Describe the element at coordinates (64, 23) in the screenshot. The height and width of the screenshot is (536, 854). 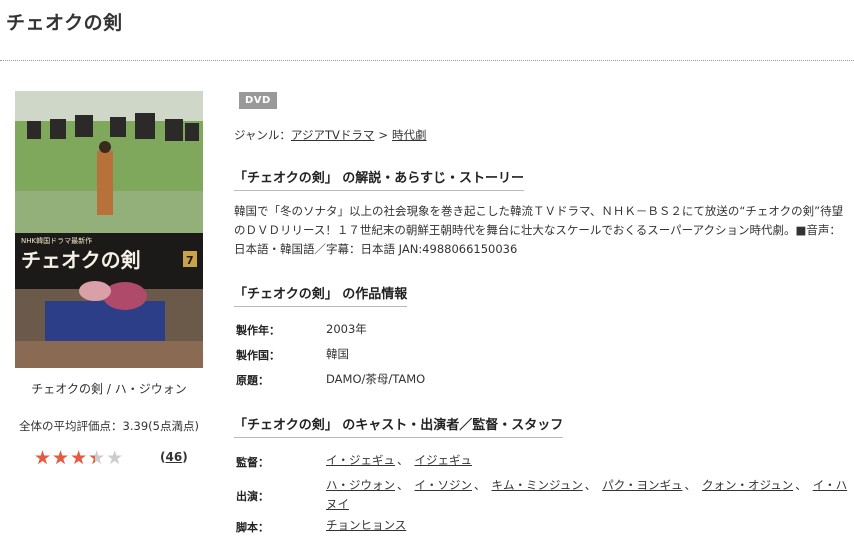
I see `page-title: チェオクの剣` at that location.